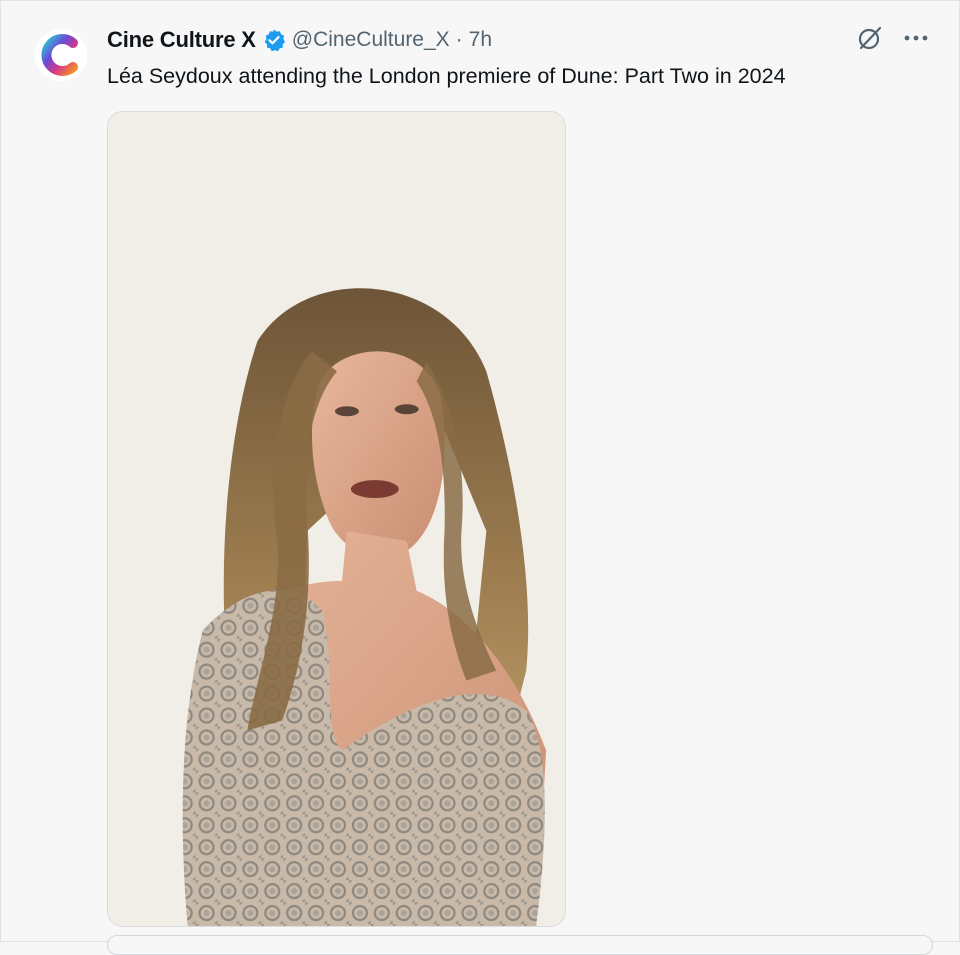  I want to click on cine-culture-logo-icon, so click(61, 55).